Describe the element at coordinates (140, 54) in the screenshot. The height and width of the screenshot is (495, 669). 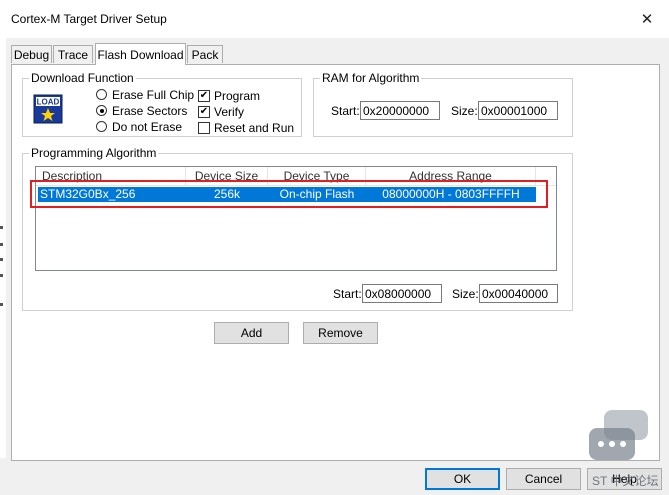
I see `tab-flash-download: Flash Download` at that location.